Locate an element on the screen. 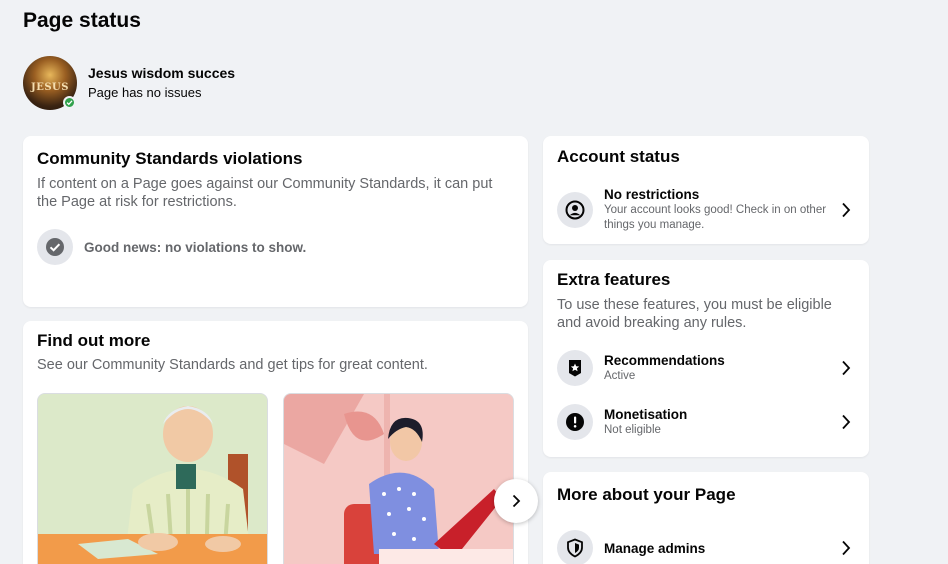 The width and height of the screenshot is (948, 564). page-title: Page status is located at coordinates (82, 20).